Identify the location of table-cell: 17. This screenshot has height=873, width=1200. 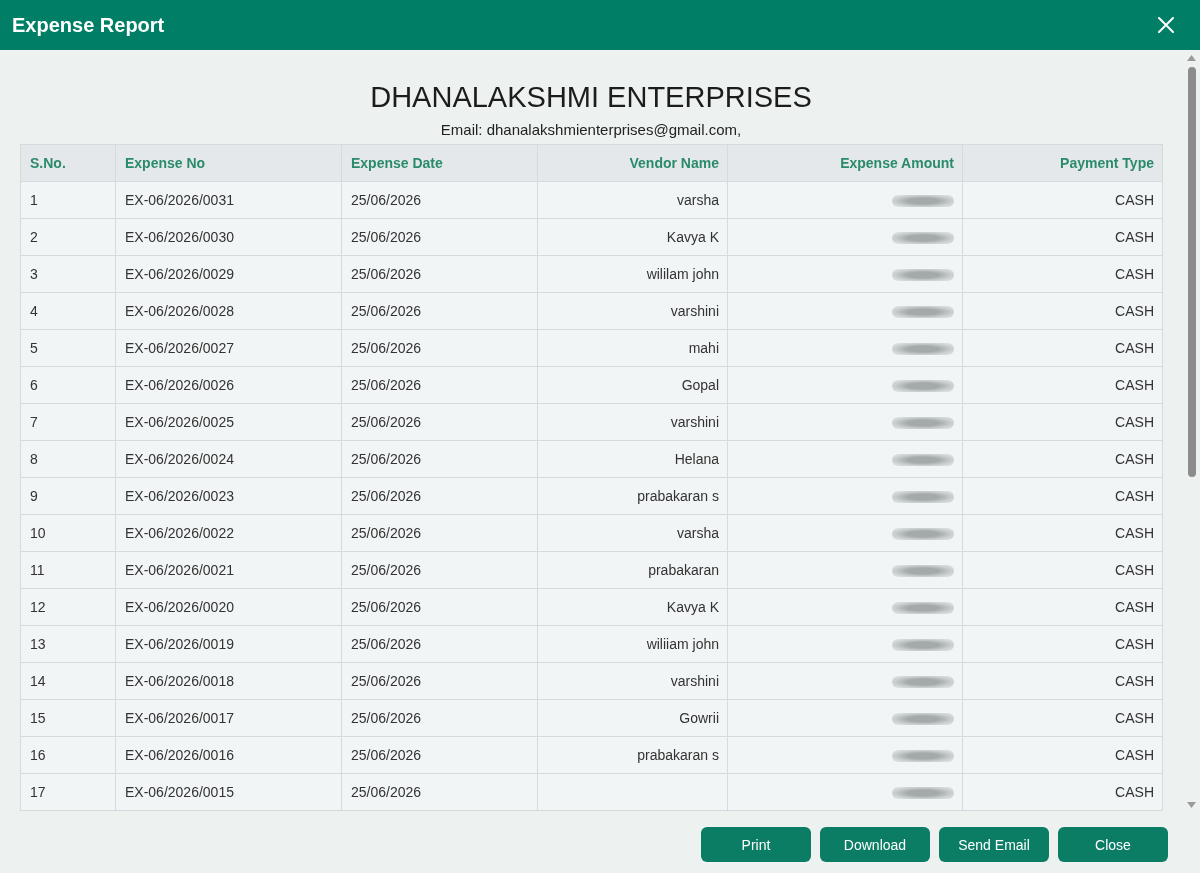
(68, 792).